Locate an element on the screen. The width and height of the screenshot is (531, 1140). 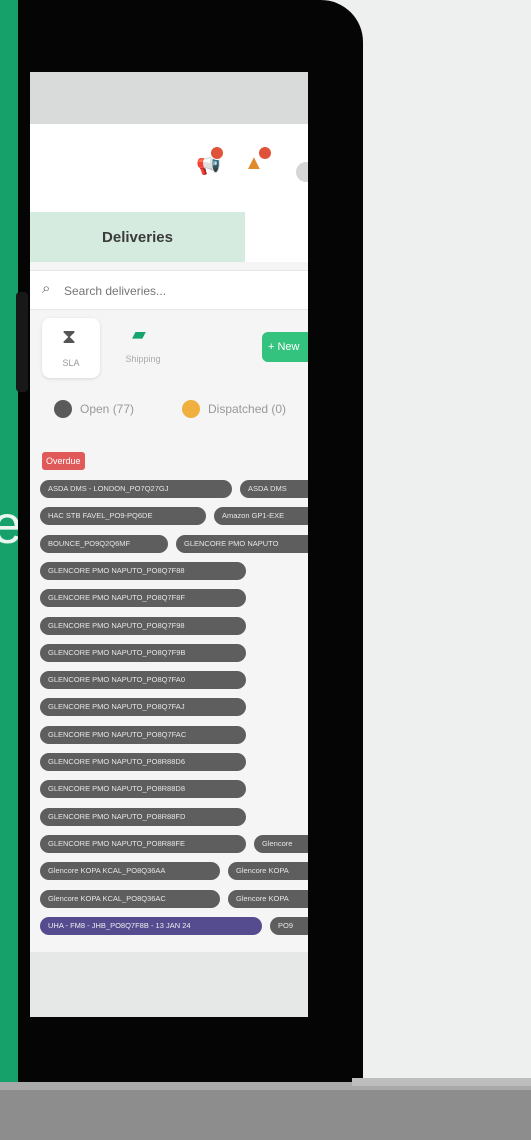
legend-dispatched-label: Dispatched (0) is located at coordinates (247, 409).